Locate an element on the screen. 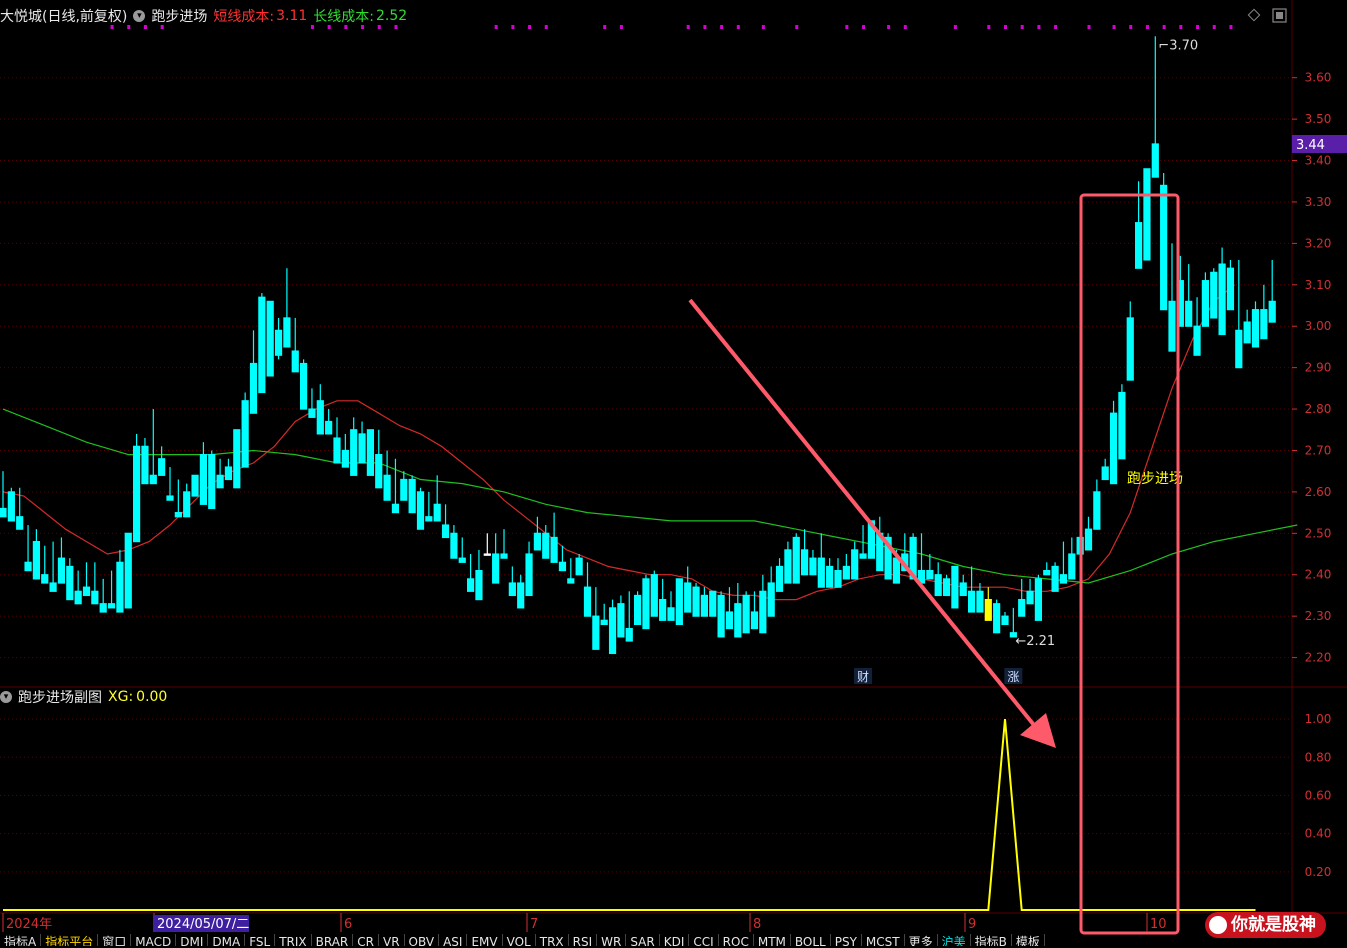  tab-5: DMA is located at coordinates (227, 940).